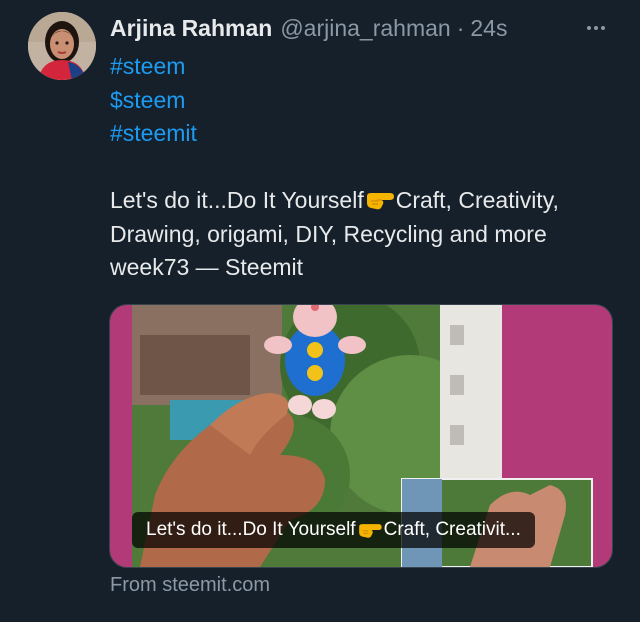  I want to click on post-text-part1: Let's do it...Do It Yourself, so click(237, 200).